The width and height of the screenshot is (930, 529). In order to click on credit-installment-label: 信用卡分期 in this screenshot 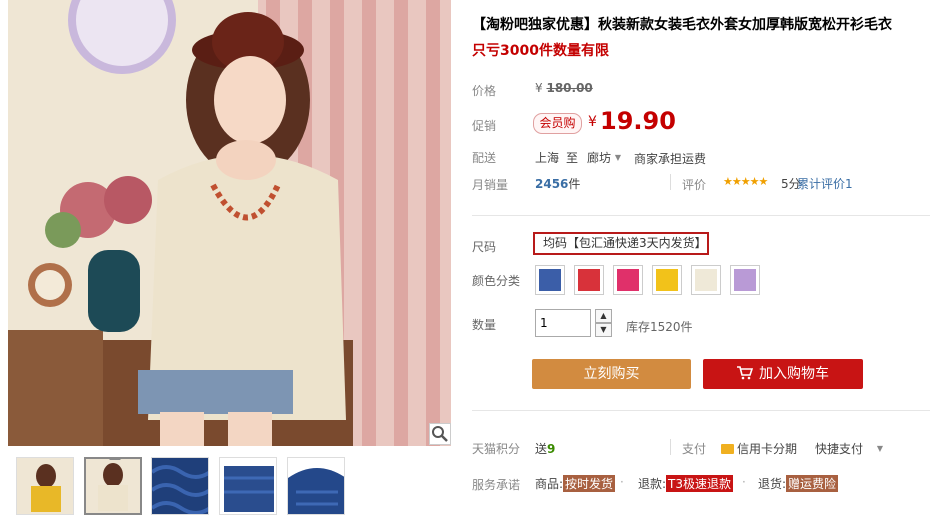, I will do `click(767, 449)`.